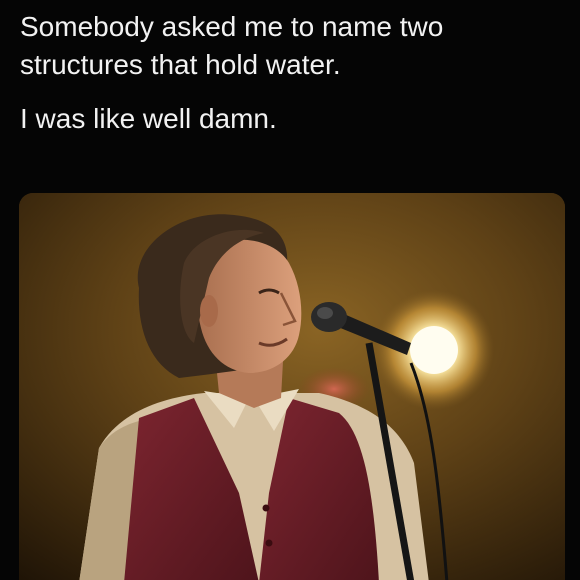 Image resolution: width=580 pixels, height=580 pixels. What do you see at coordinates (148, 118) in the screenshot?
I see `caption-line-2: I was like well damn.` at bounding box center [148, 118].